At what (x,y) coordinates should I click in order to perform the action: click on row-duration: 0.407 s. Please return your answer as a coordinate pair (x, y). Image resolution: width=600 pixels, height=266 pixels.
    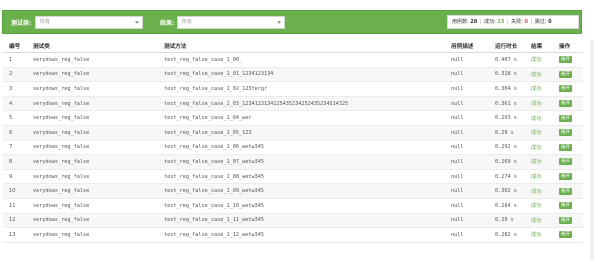
    Looking at the image, I should click on (507, 60).